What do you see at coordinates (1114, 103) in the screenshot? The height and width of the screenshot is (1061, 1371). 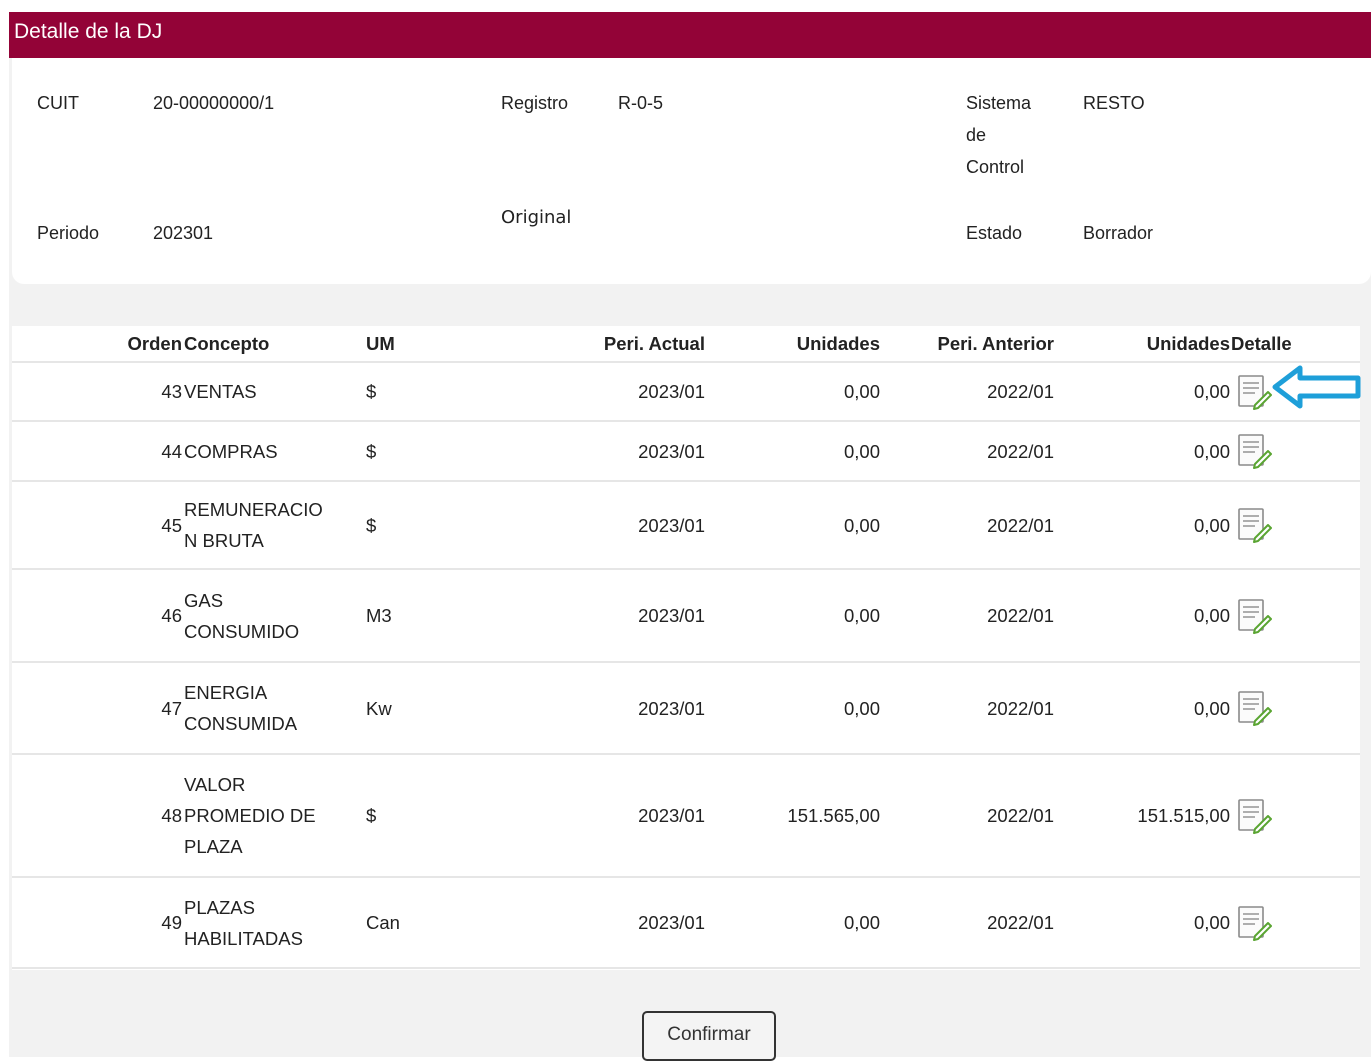 I see `sistema-value: RESTO` at bounding box center [1114, 103].